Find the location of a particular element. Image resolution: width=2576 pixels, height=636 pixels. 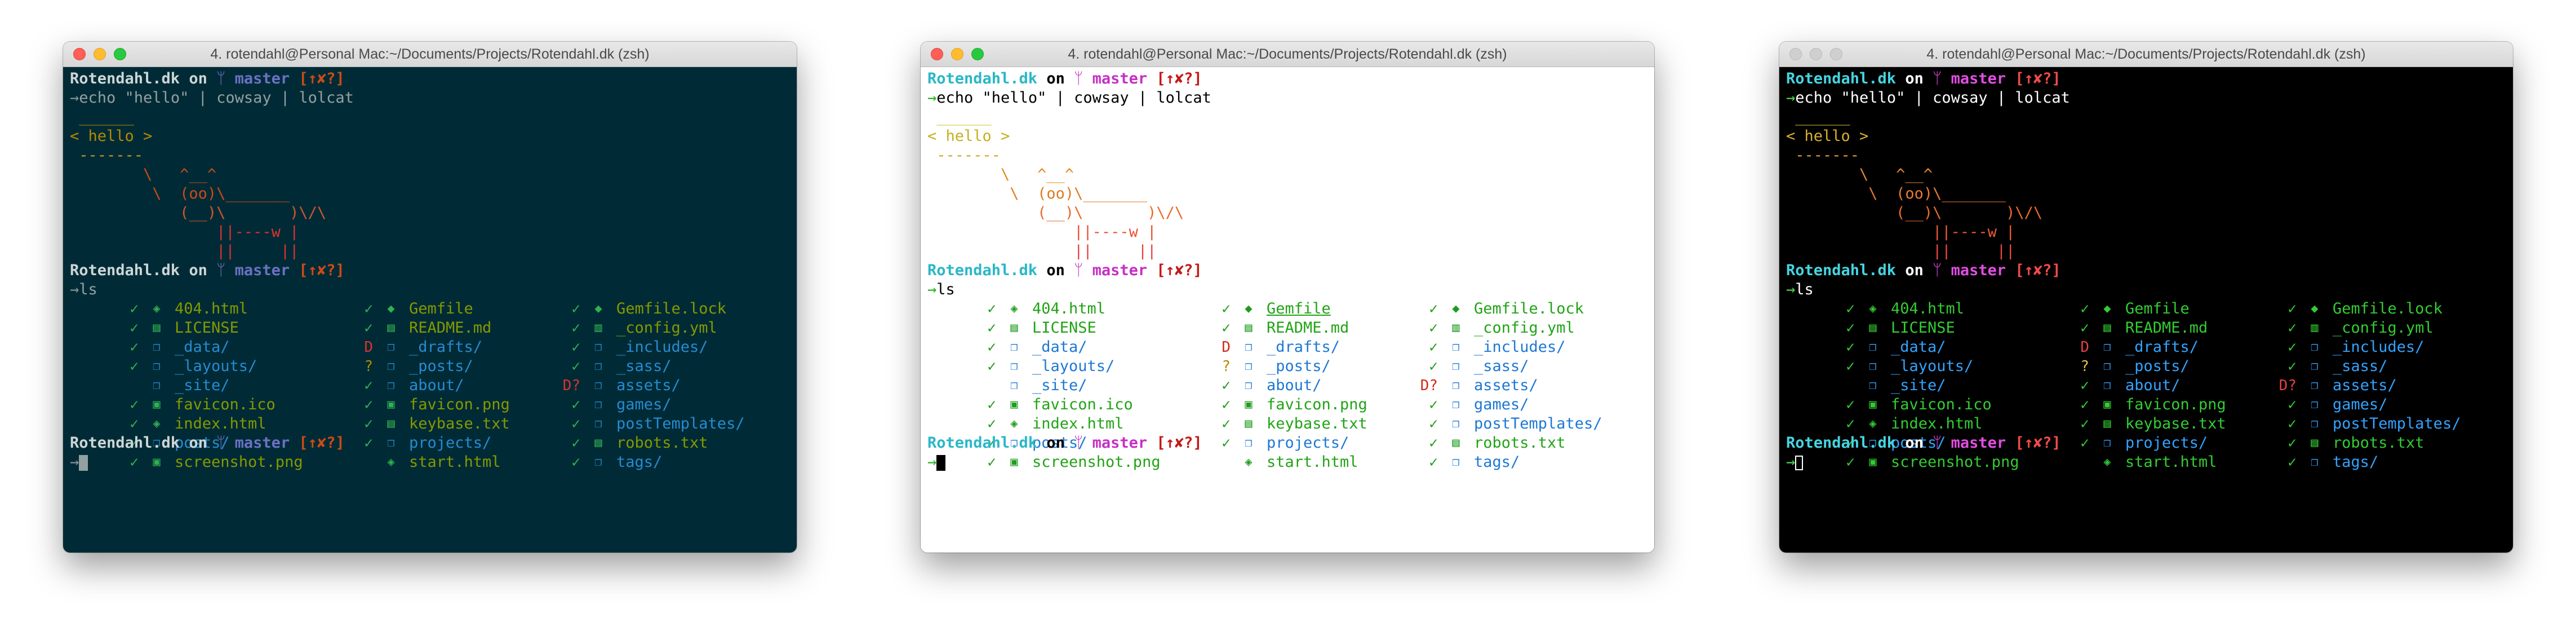

cowsay-line: \ ^__^ is located at coordinates (1000, 174).